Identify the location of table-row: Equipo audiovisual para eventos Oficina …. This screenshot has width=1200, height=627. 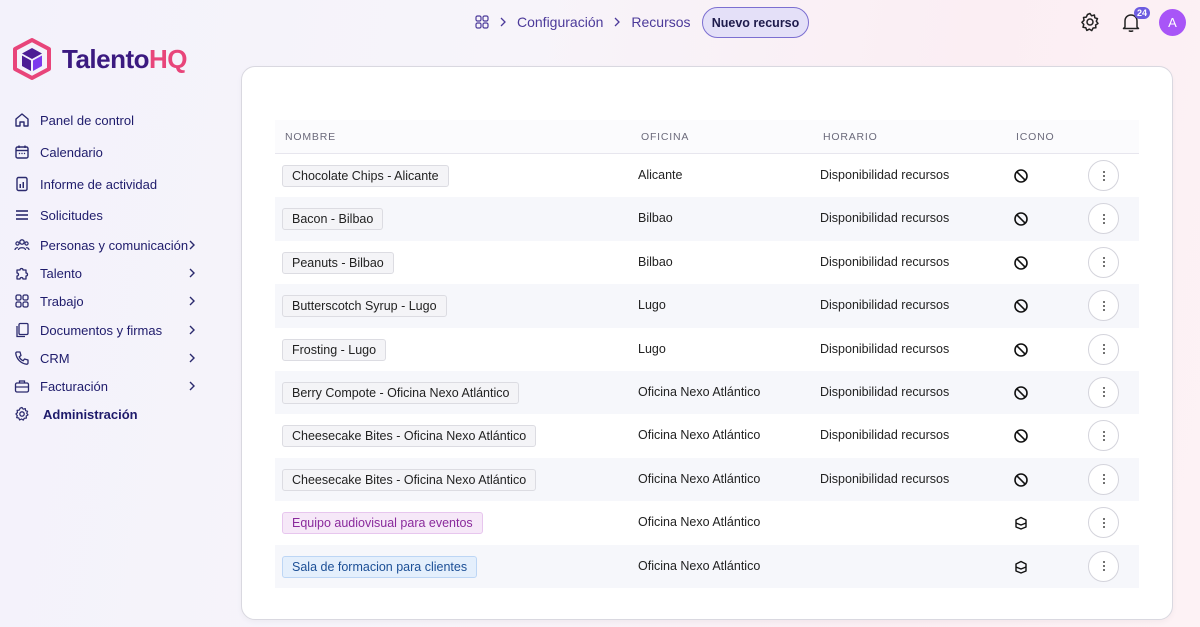
(707, 522).